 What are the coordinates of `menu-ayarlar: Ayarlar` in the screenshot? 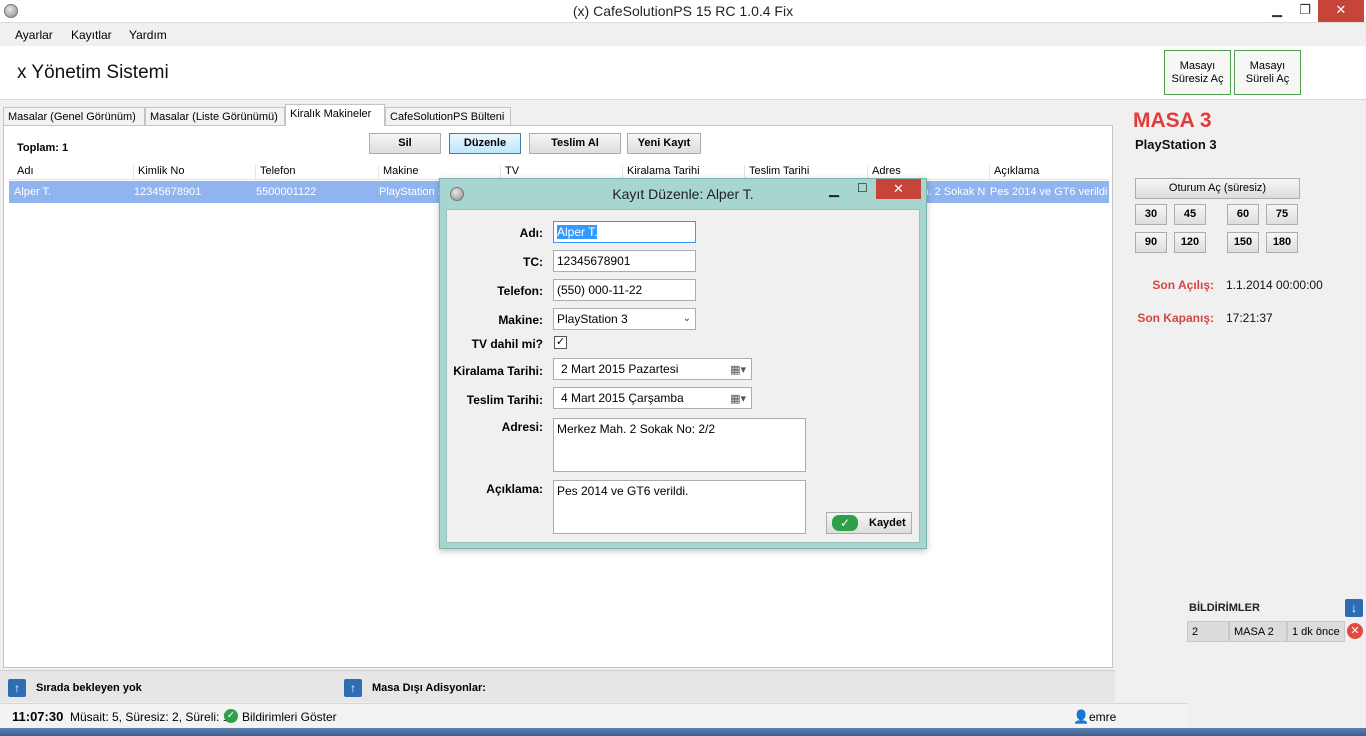 It's located at (34, 35).